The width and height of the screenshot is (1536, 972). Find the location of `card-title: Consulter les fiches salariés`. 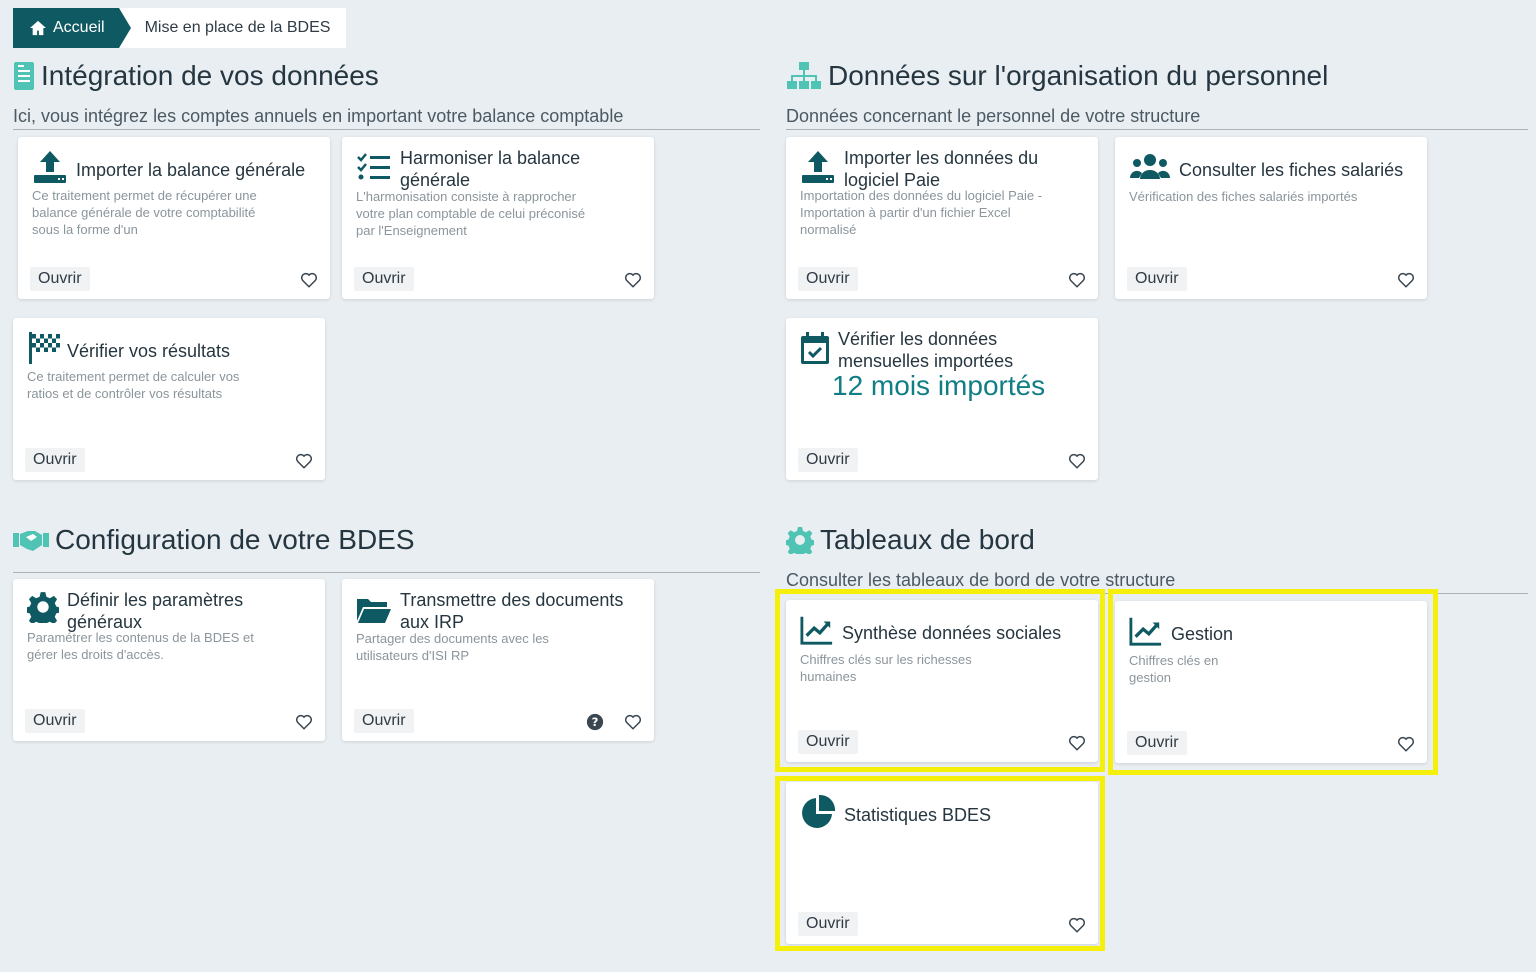

card-title: Consulter les fiches salariés is located at coordinates (1291, 170).